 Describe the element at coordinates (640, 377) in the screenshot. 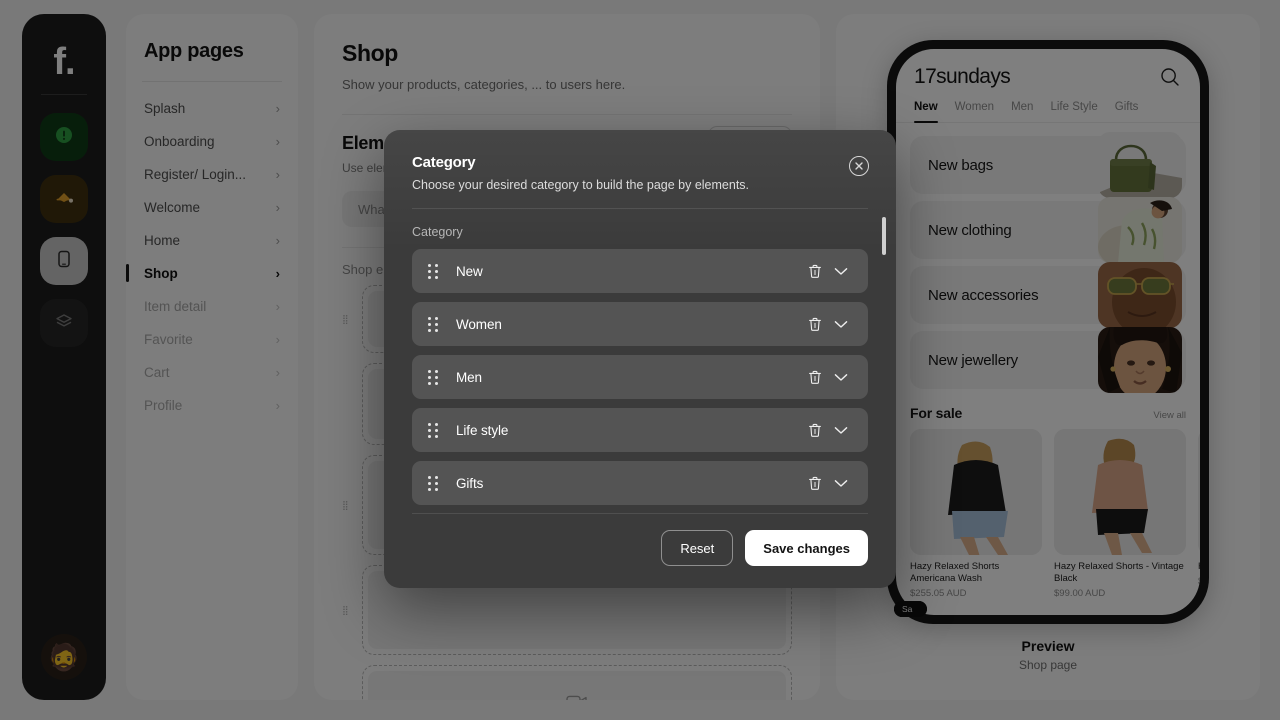

I see `category-row-men: Men` at that location.